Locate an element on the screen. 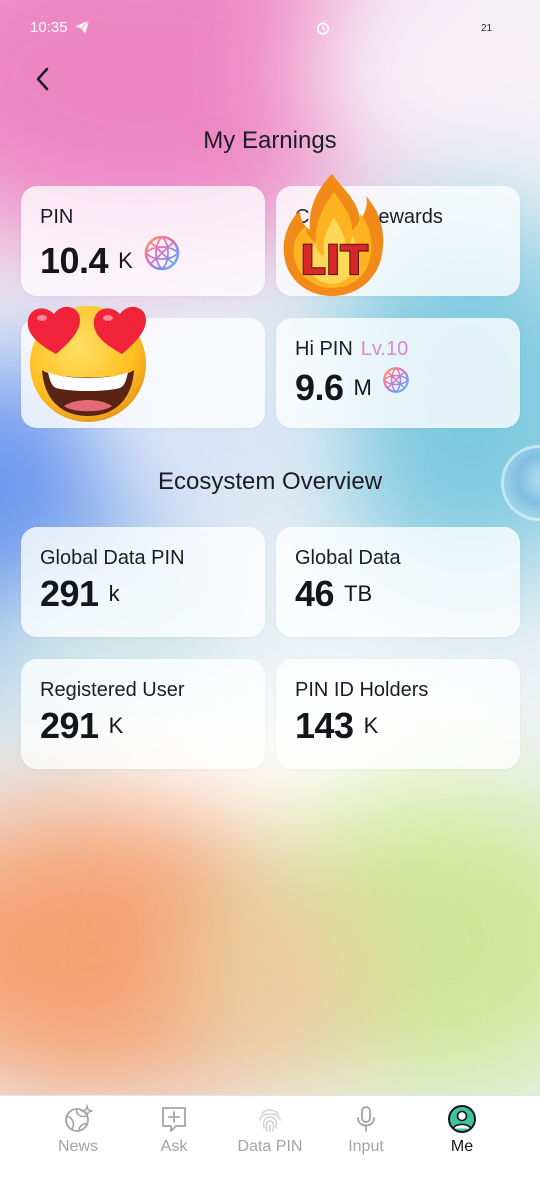  nav-label: Me is located at coordinates (462, 1146).